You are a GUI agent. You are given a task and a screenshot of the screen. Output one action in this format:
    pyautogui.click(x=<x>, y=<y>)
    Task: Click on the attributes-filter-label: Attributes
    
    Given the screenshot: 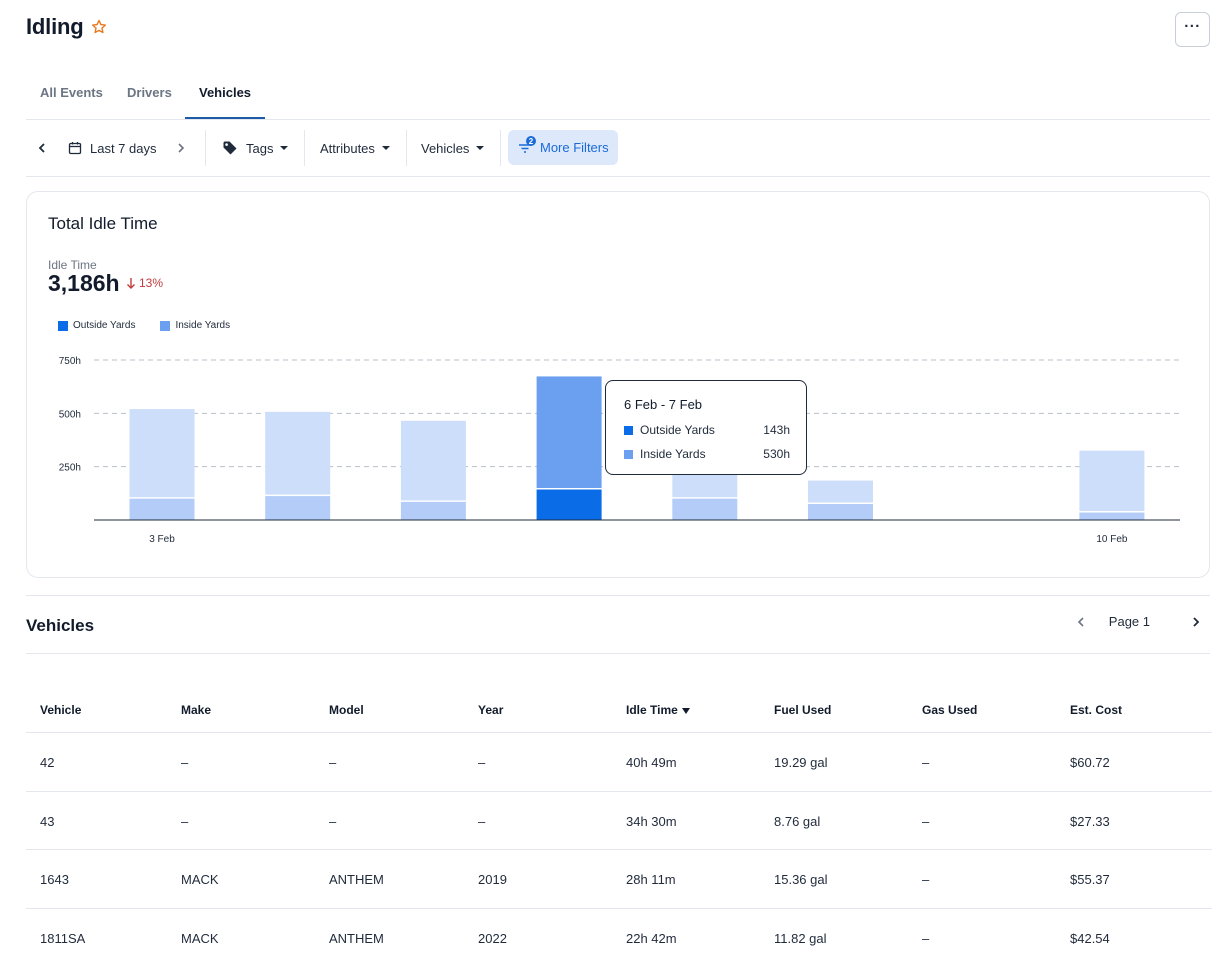 What is the action you would take?
    pyautogui.click(x=347, y=148)
    